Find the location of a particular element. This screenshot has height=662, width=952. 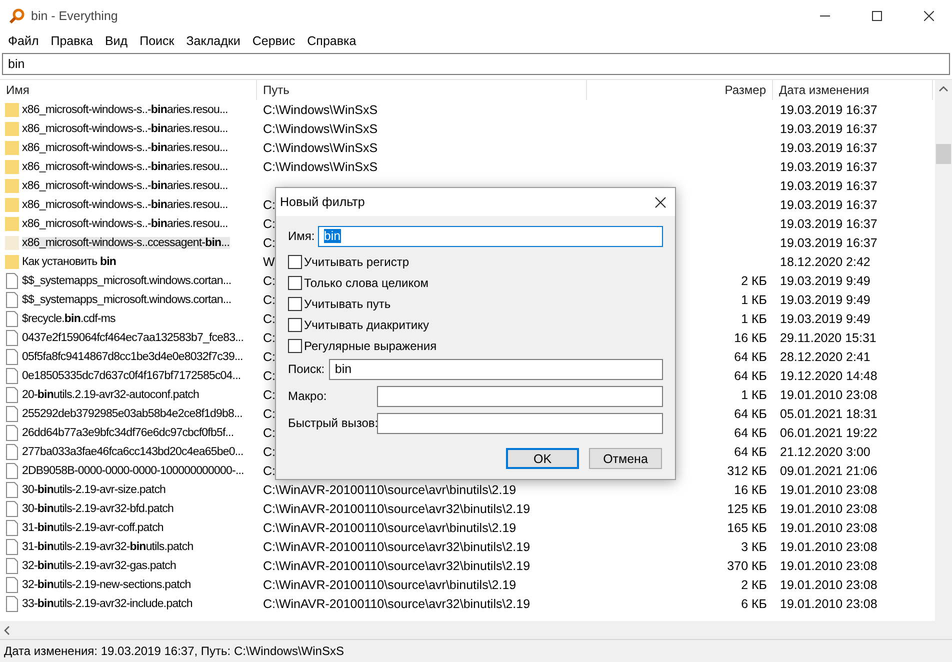

status-bar: Дата изменения: 19.03.2019 16:37, Путь: C:\Windows\WinSxS is located at coordinates (476, 650).